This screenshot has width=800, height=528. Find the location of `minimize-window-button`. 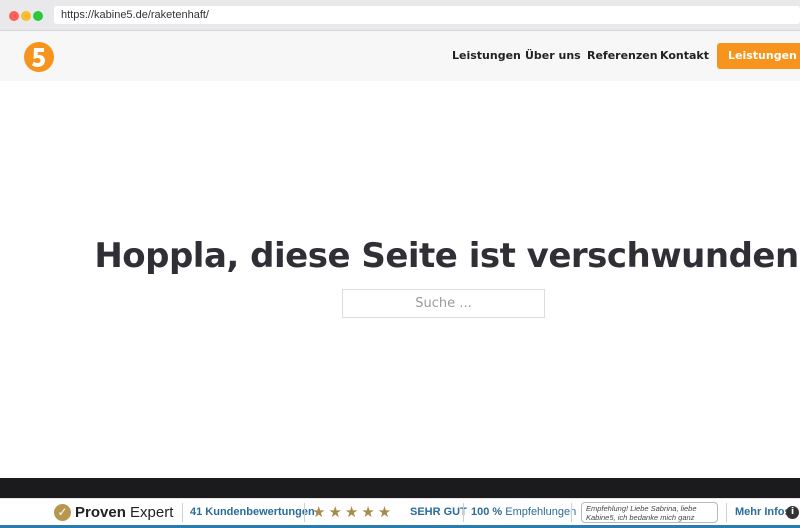

minimize-window-button is located at coordinates (26, 16).